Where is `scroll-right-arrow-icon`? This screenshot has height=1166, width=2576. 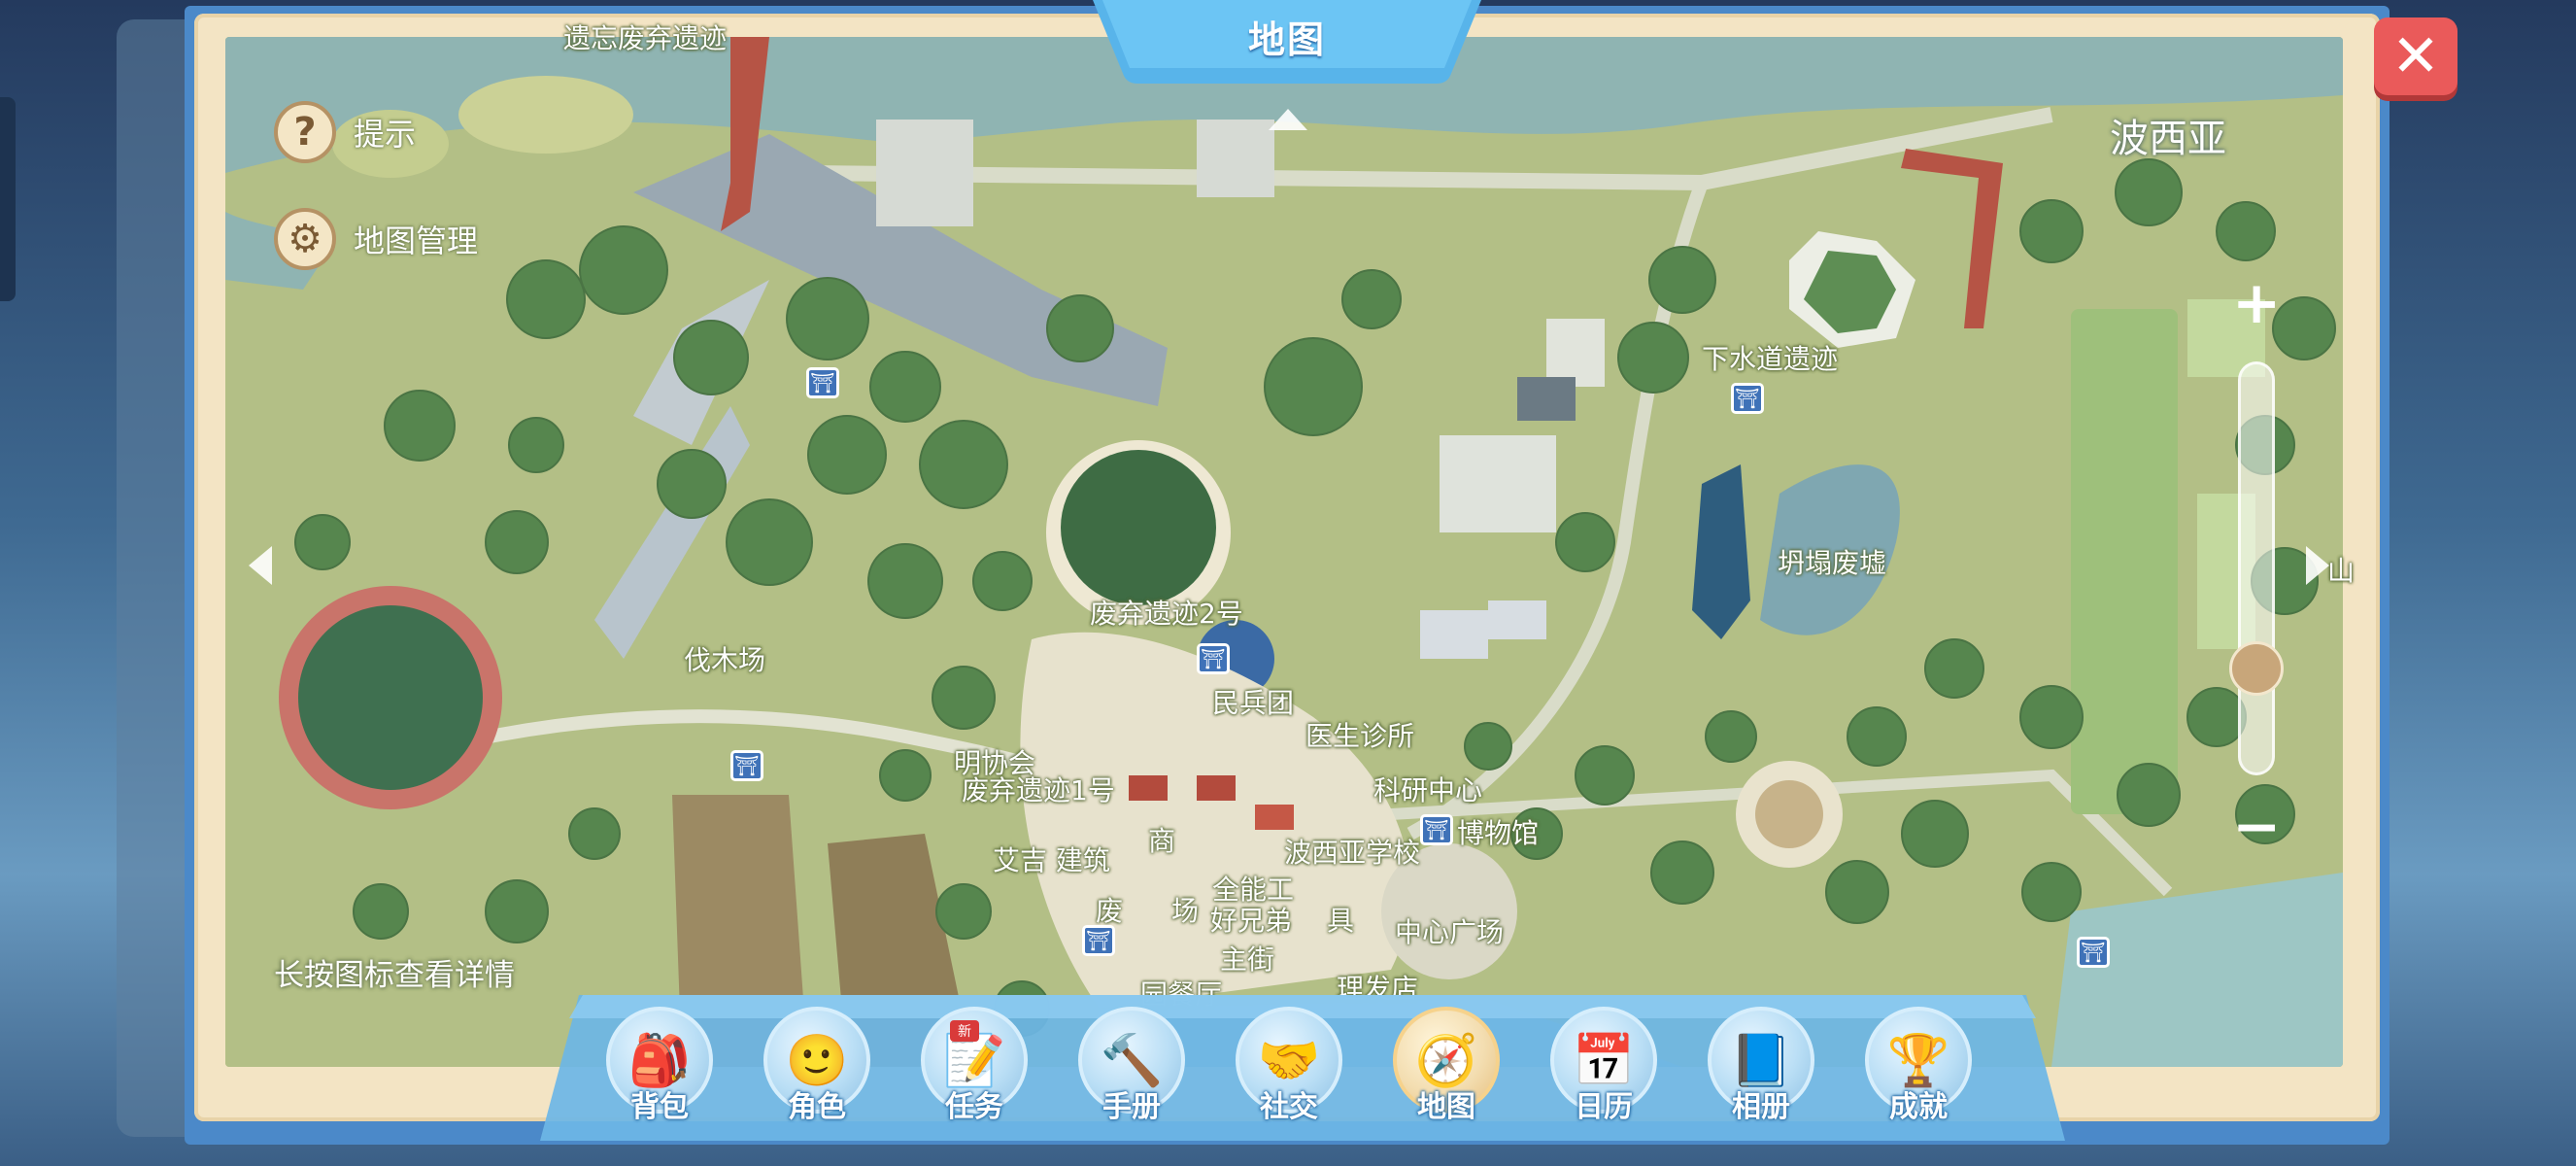
scroll-right-arrow-icon is located at coordinates (2317, 565).